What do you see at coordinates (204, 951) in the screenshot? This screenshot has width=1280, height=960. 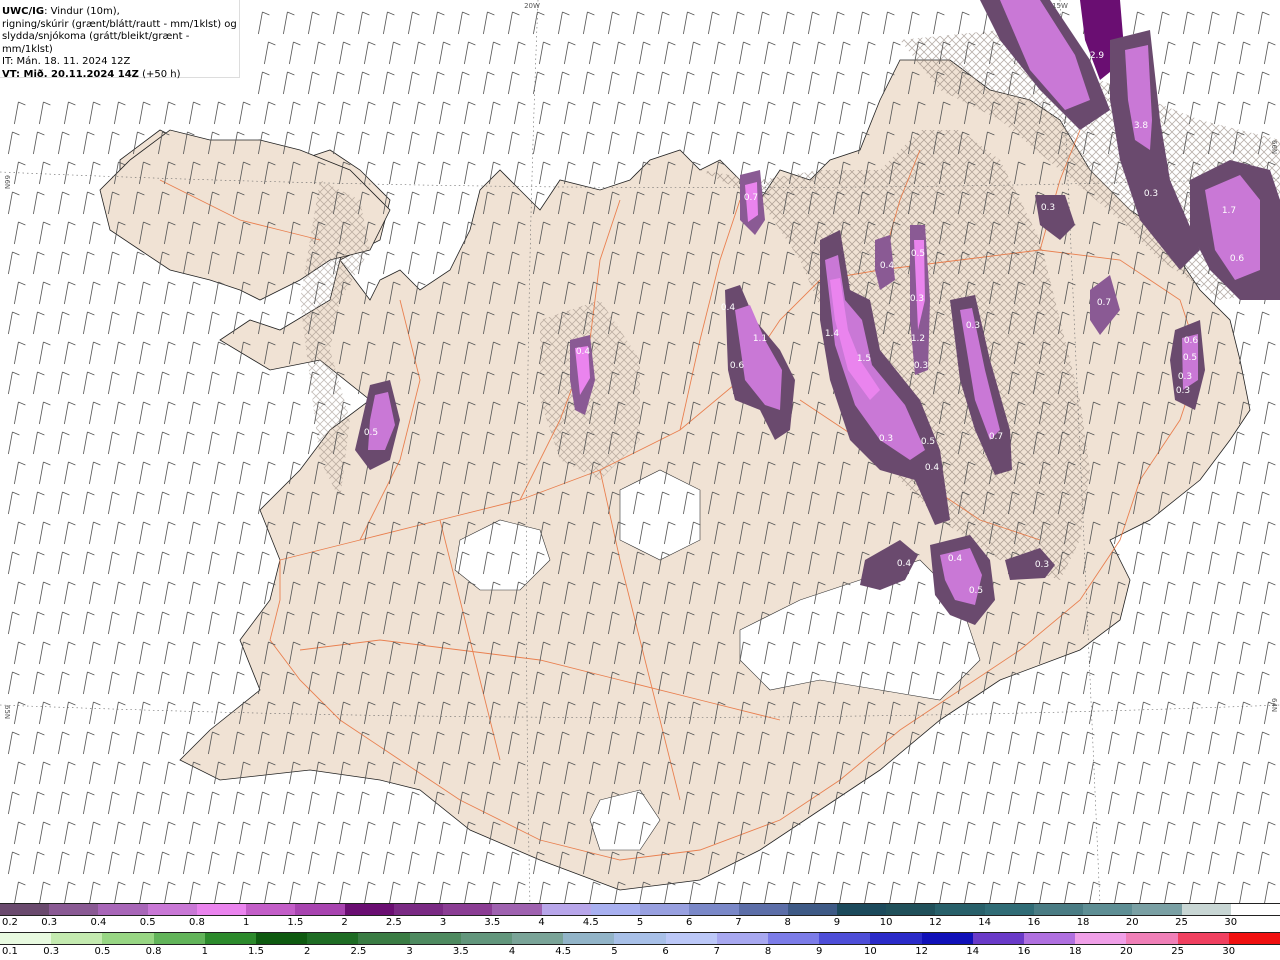 I see `rain-legend-label: 1` at bounding box center [204, 951].